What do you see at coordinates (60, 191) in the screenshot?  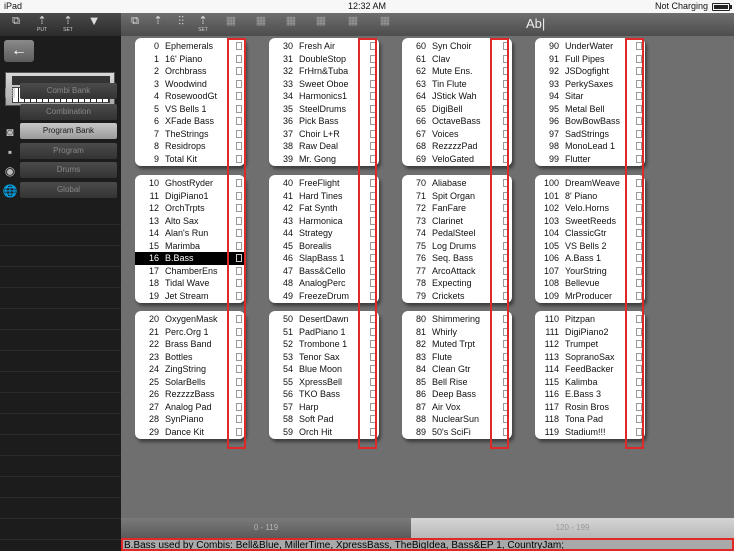 I see `sidebar-item-global: 🌐 Global` at bounding box center [60, 191].